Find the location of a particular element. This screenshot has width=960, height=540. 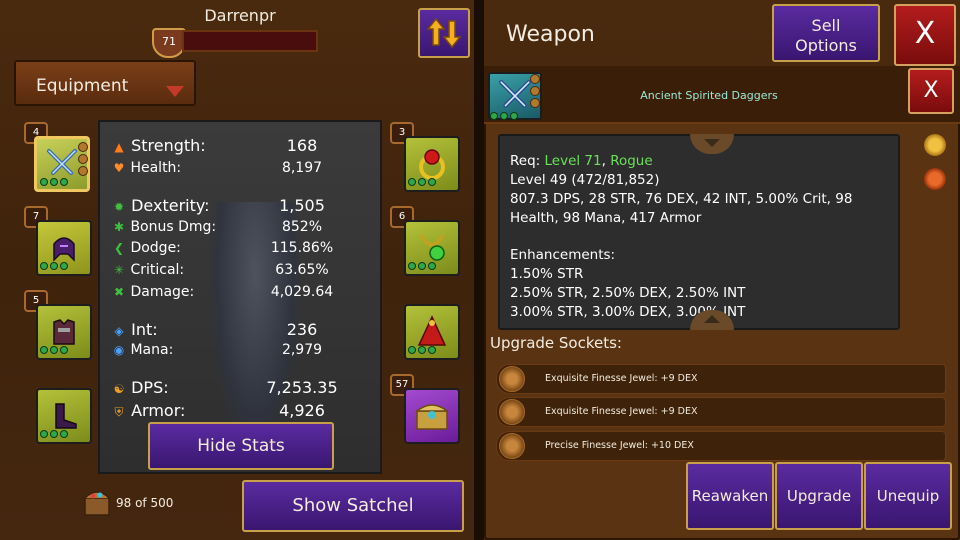

stat-int: ◈ Int: 236 is located at coordinates (242, 331).